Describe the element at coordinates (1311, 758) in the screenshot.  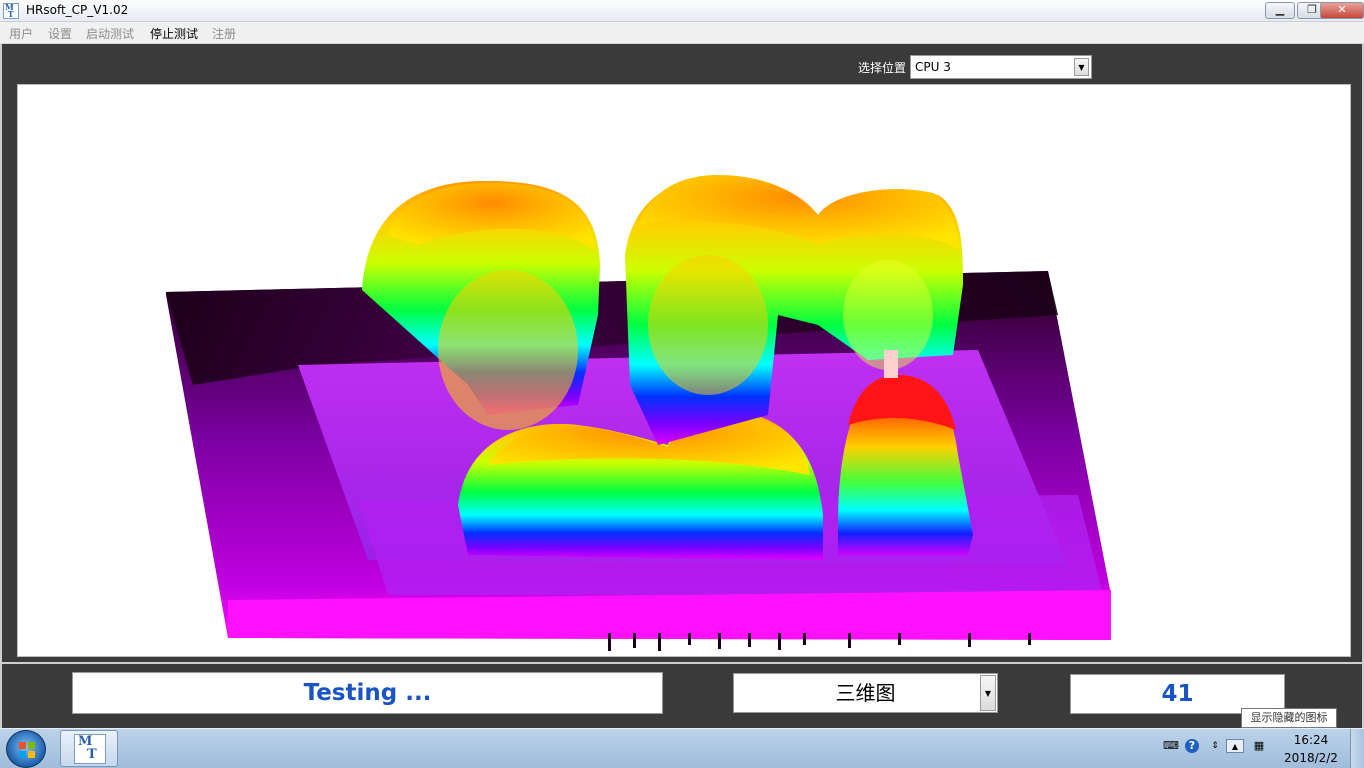
I see `clock-date: 2018/2/2` at that location.